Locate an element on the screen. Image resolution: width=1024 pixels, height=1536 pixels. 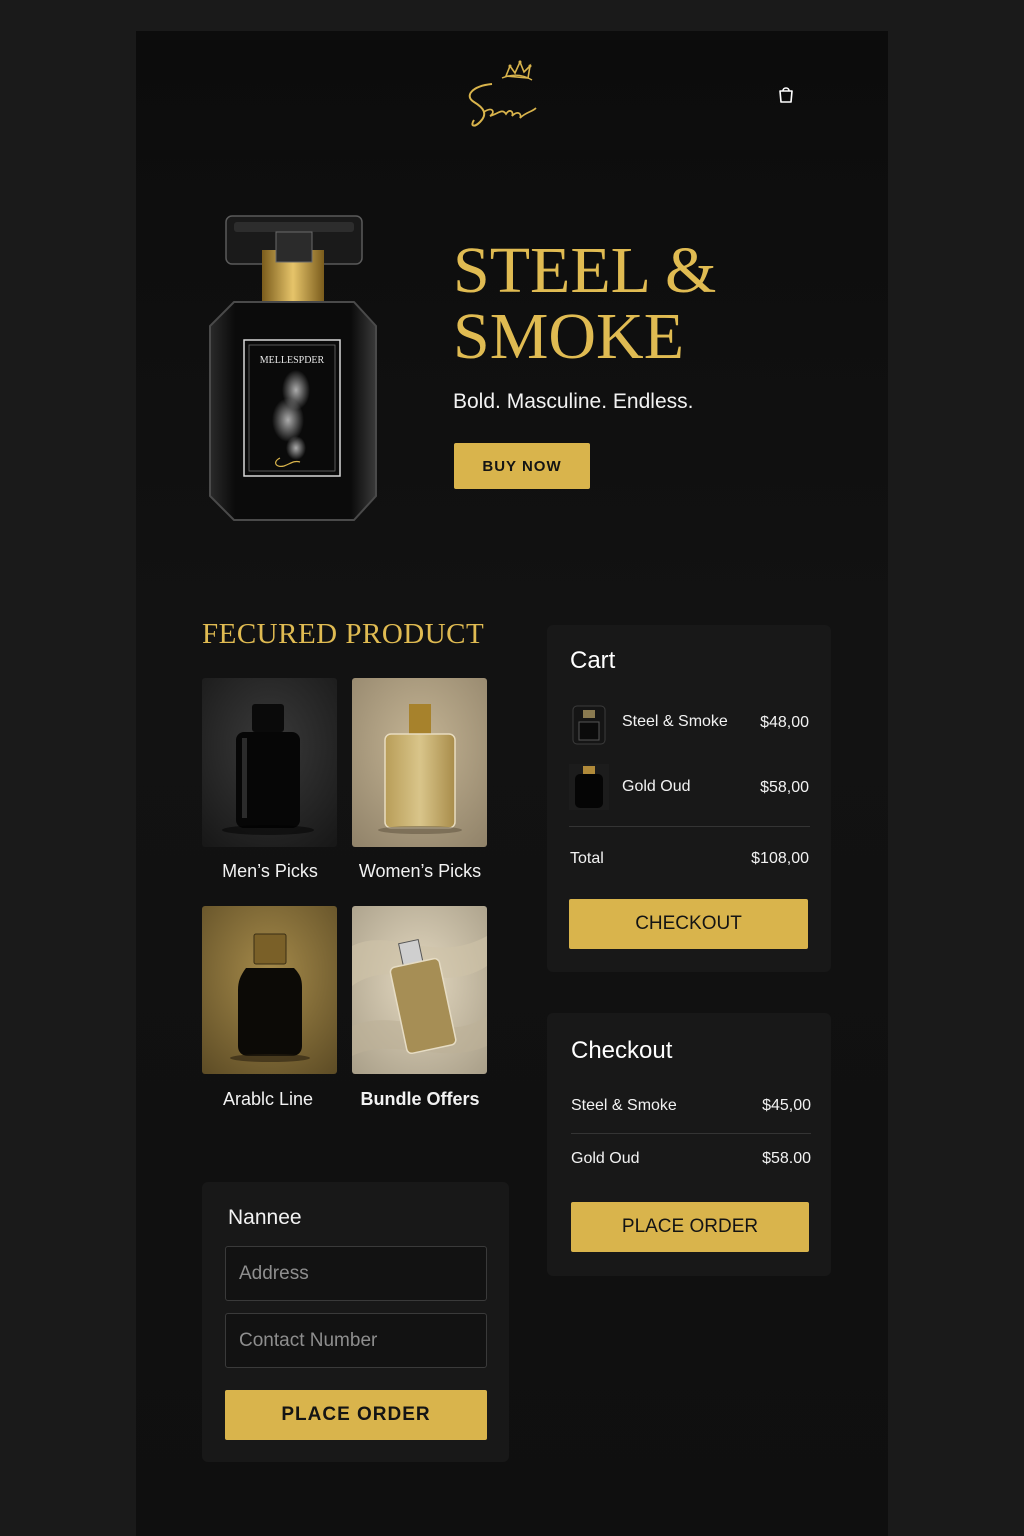
checkout-button: CHECKOUT is located at coordinates (688, 924).